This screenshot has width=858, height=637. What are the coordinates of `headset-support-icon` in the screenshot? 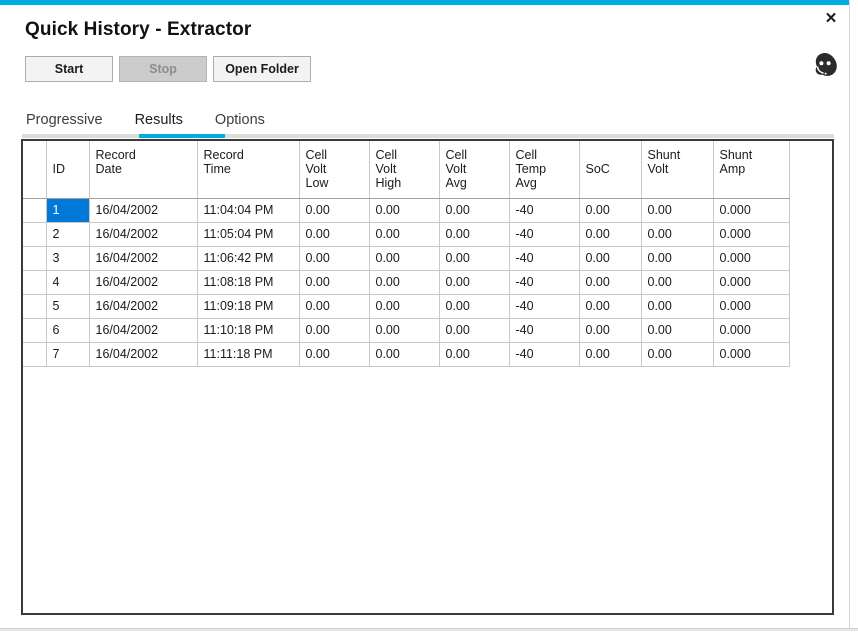 It's located at (825, 65).